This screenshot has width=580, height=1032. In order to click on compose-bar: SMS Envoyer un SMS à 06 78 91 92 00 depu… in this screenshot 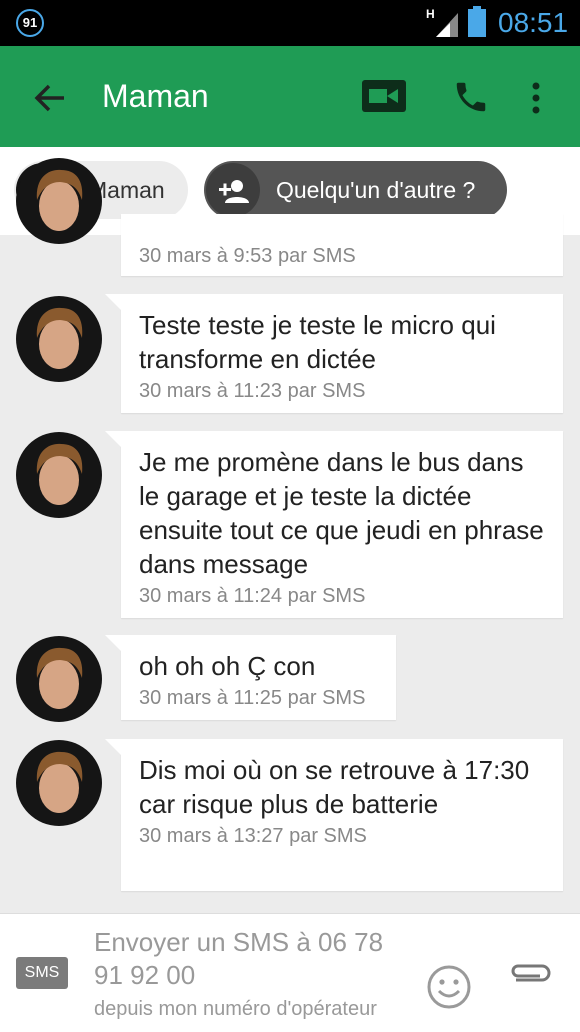, I will do `click(290, 972)`.